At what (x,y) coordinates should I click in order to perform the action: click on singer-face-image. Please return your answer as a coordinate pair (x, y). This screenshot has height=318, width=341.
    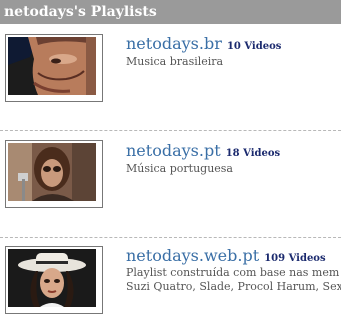
    Looking at the image, I should click on (52, 66).